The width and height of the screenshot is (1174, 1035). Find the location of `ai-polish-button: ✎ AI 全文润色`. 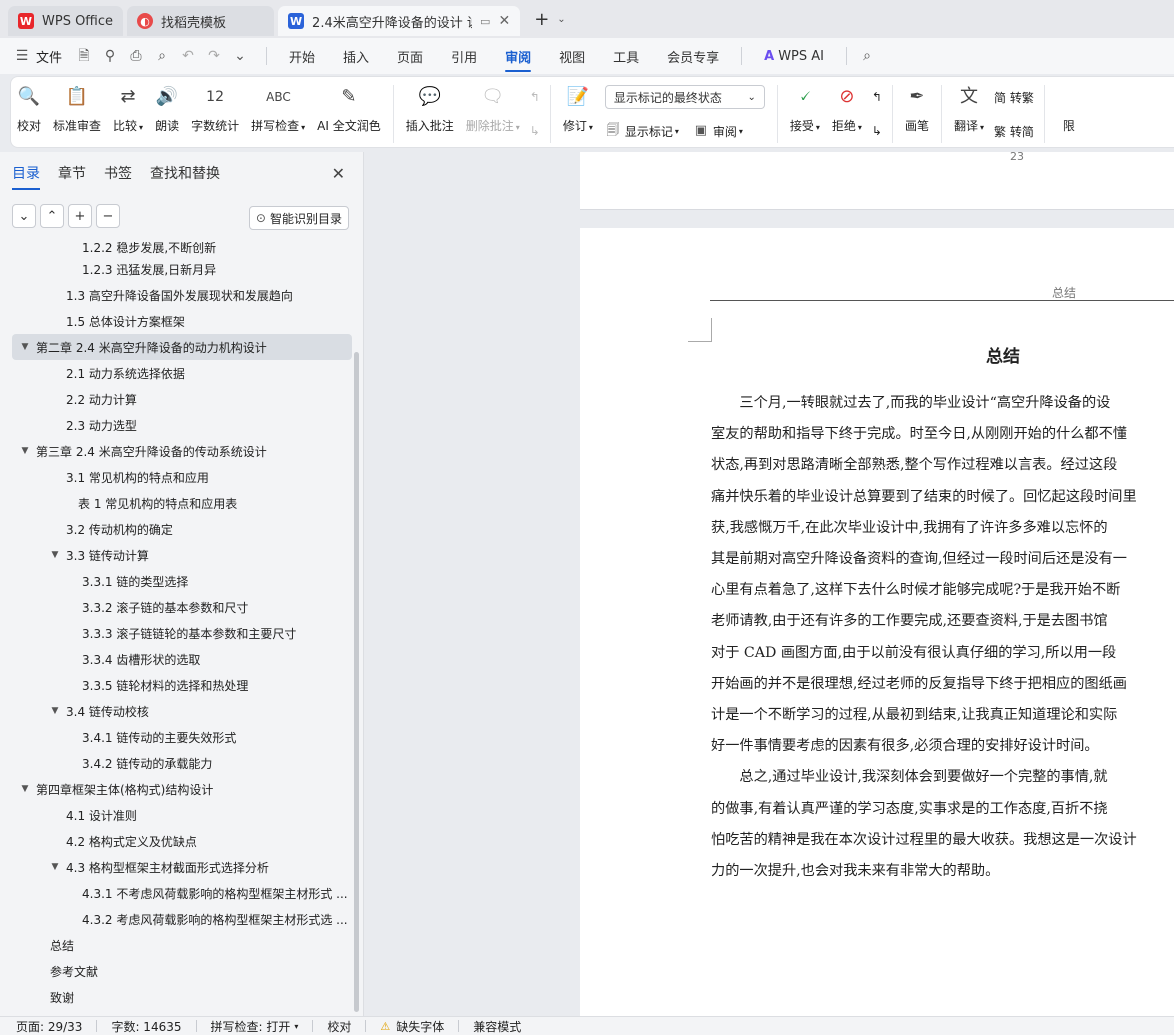

ai-polish-button: ✎ AI 全文润色 is located at coordinates (349, 109).